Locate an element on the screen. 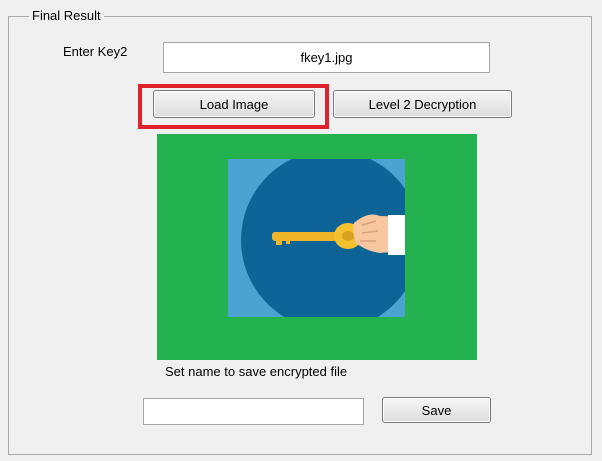 The height and width of the screenshot is (461, 602). filename-input is located at coordinates (253, 411).